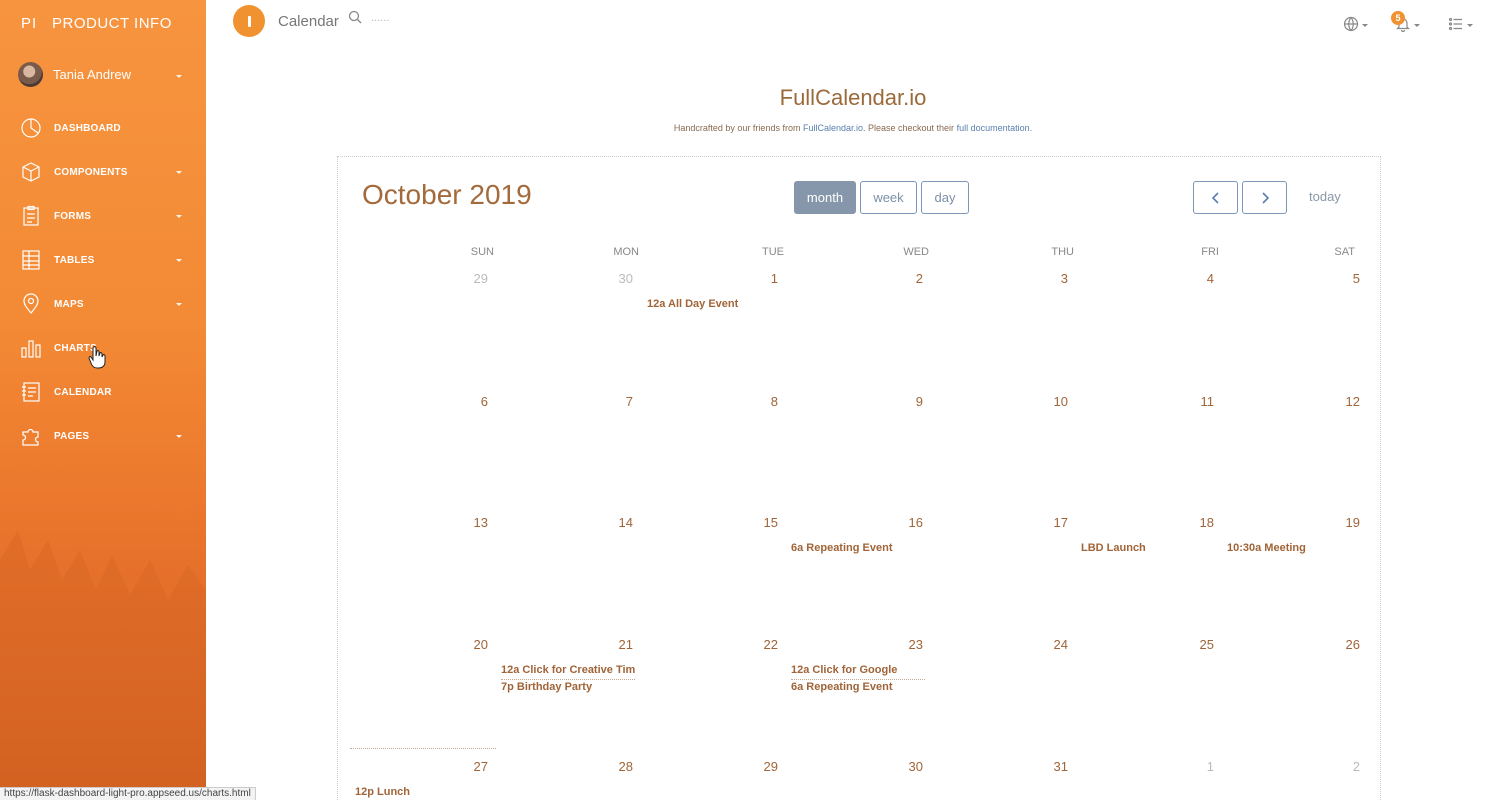 This screenshot has width=1500, height=800. Describe the element at coordinates (1053, 766) in the screenshot. I see `day-number: 31` at that location.